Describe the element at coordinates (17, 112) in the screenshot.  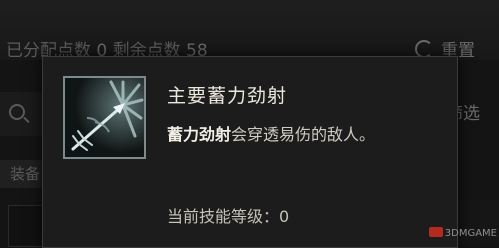
I see `search-icon` at that location.